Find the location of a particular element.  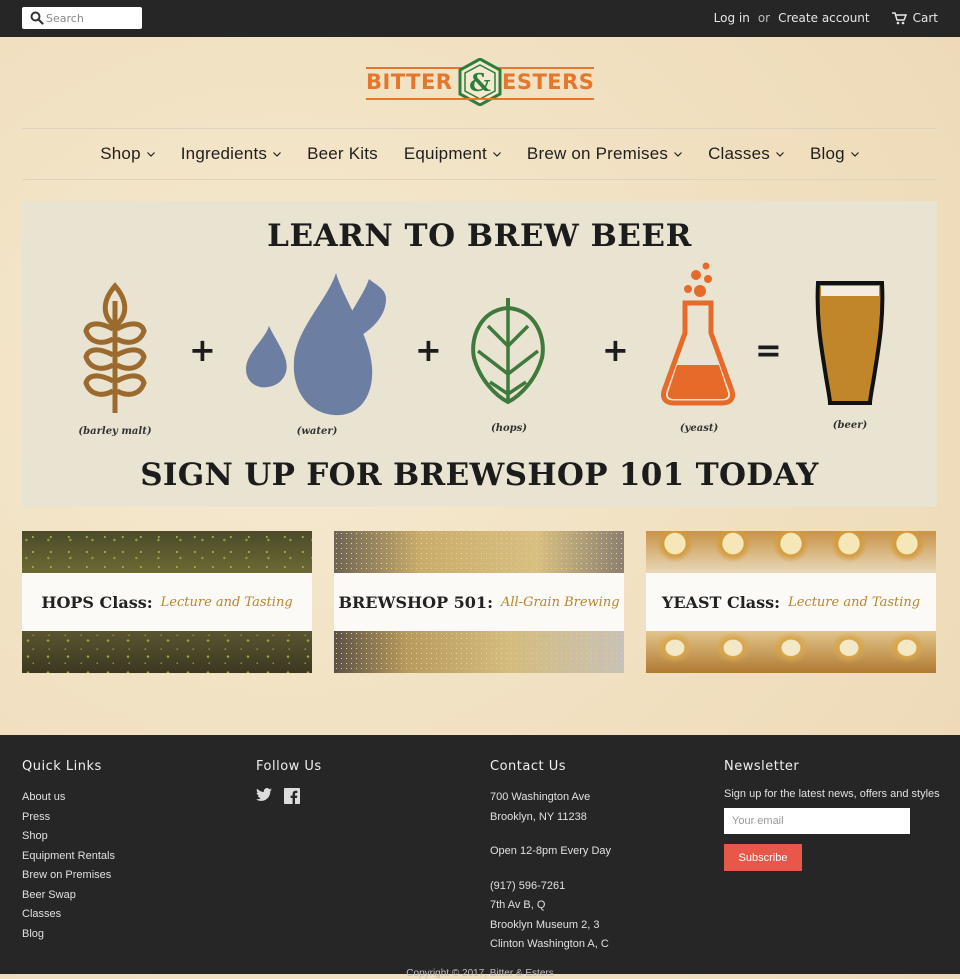

hops-cone-icon is located at coordinates (508, 351).